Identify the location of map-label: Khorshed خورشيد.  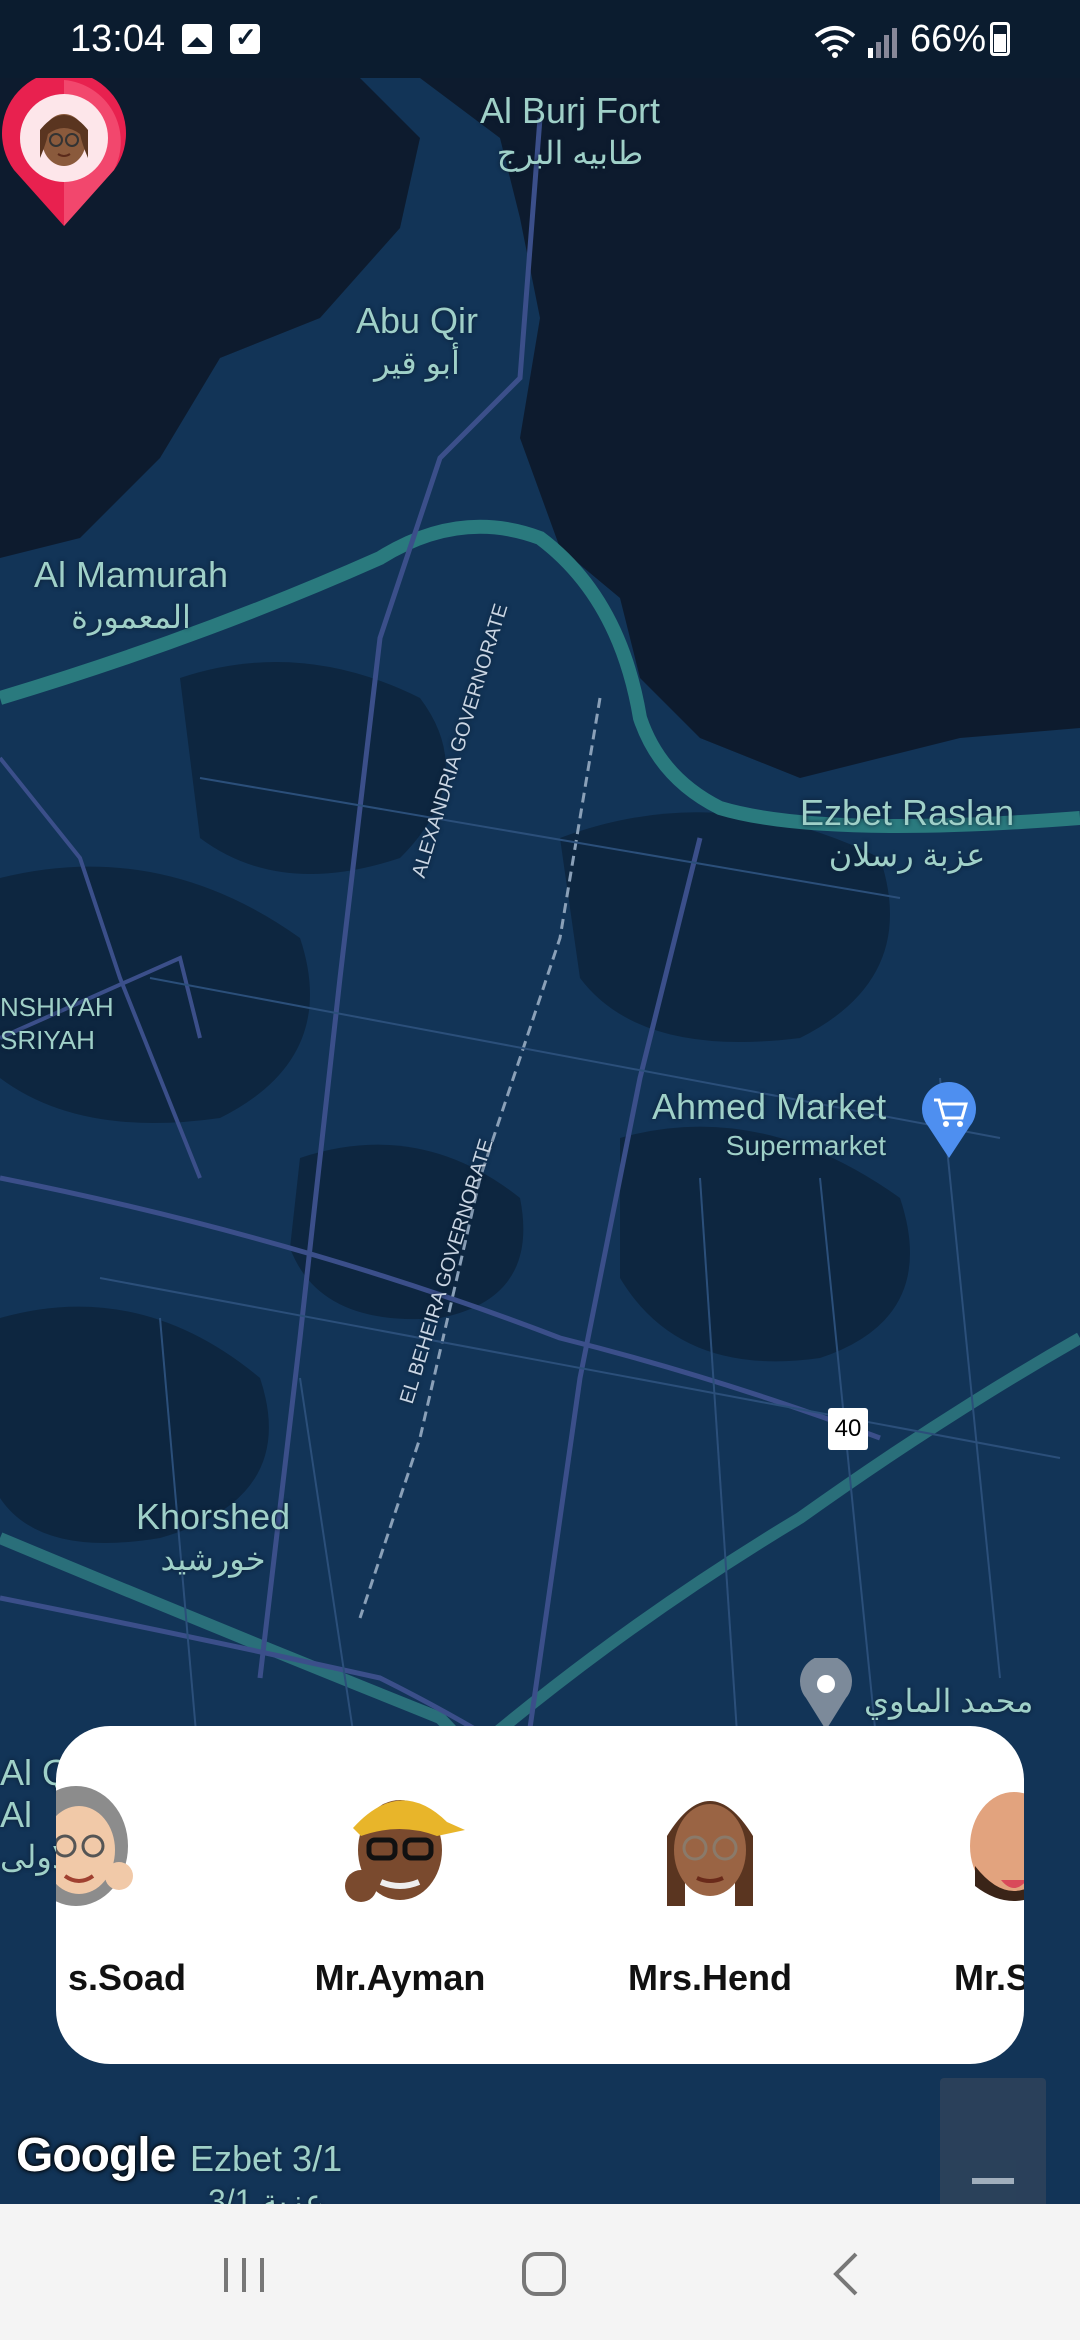
(213, 1536).